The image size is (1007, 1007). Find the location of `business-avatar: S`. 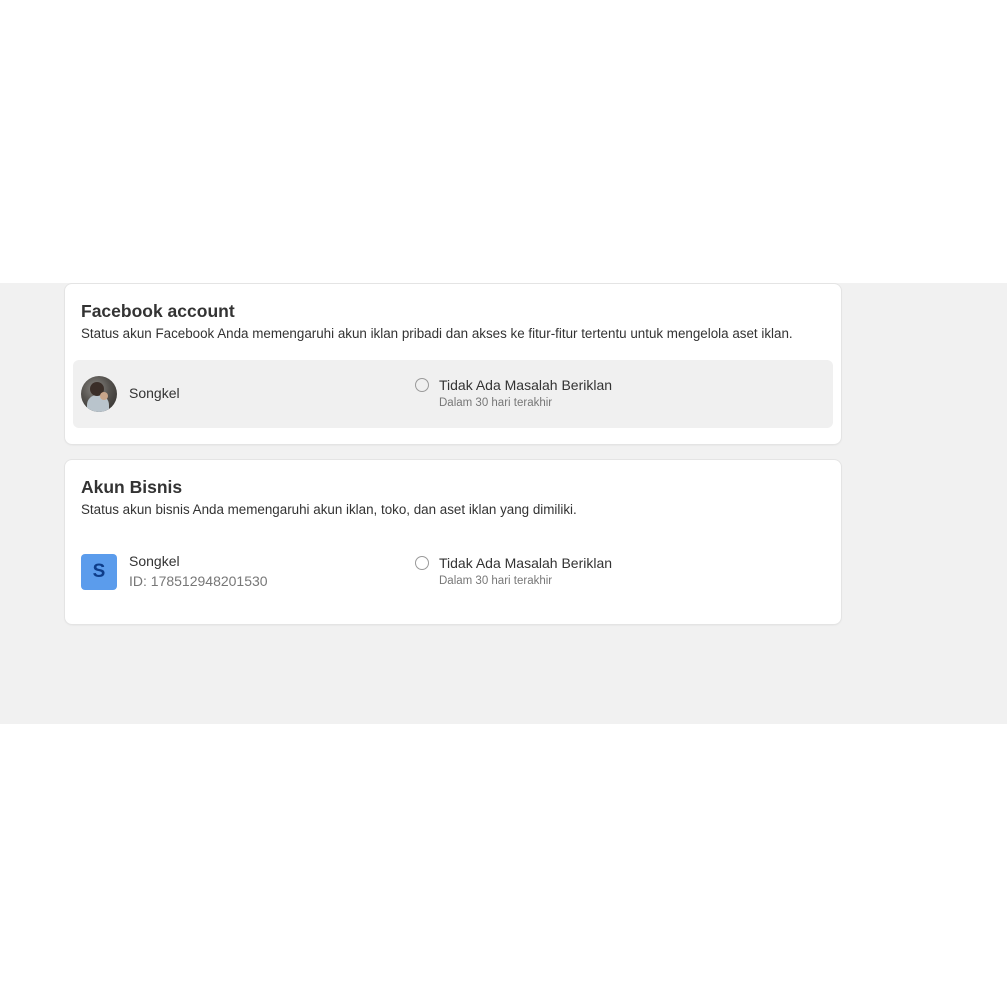

business-avatar: S is located at coordinates (99, 572).